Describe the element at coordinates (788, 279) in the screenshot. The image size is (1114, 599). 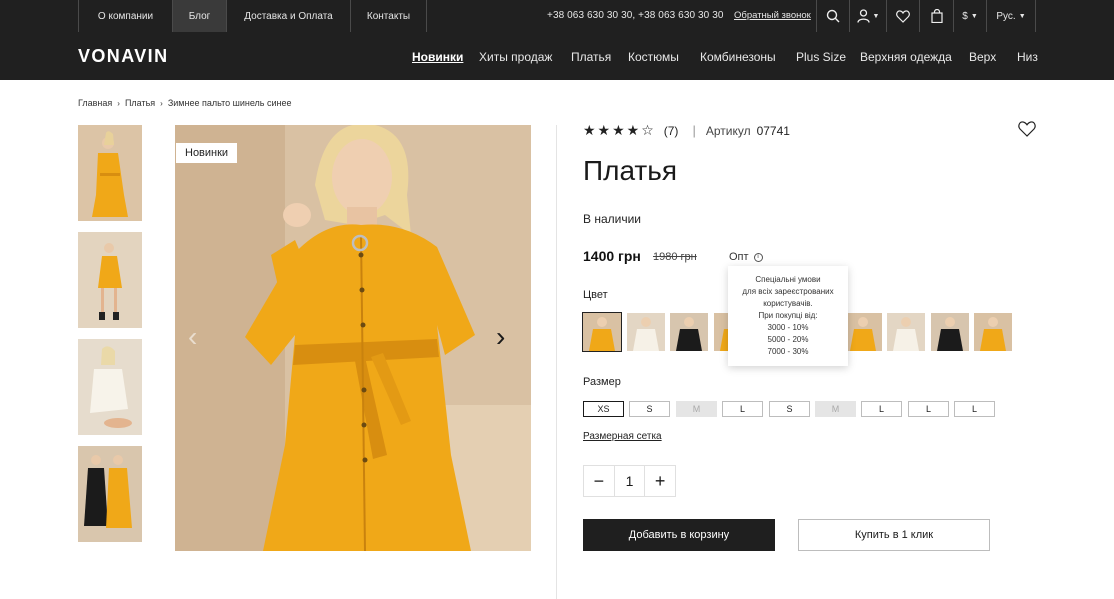
I see `tooltip-line: Спеціальні умови` at that location.